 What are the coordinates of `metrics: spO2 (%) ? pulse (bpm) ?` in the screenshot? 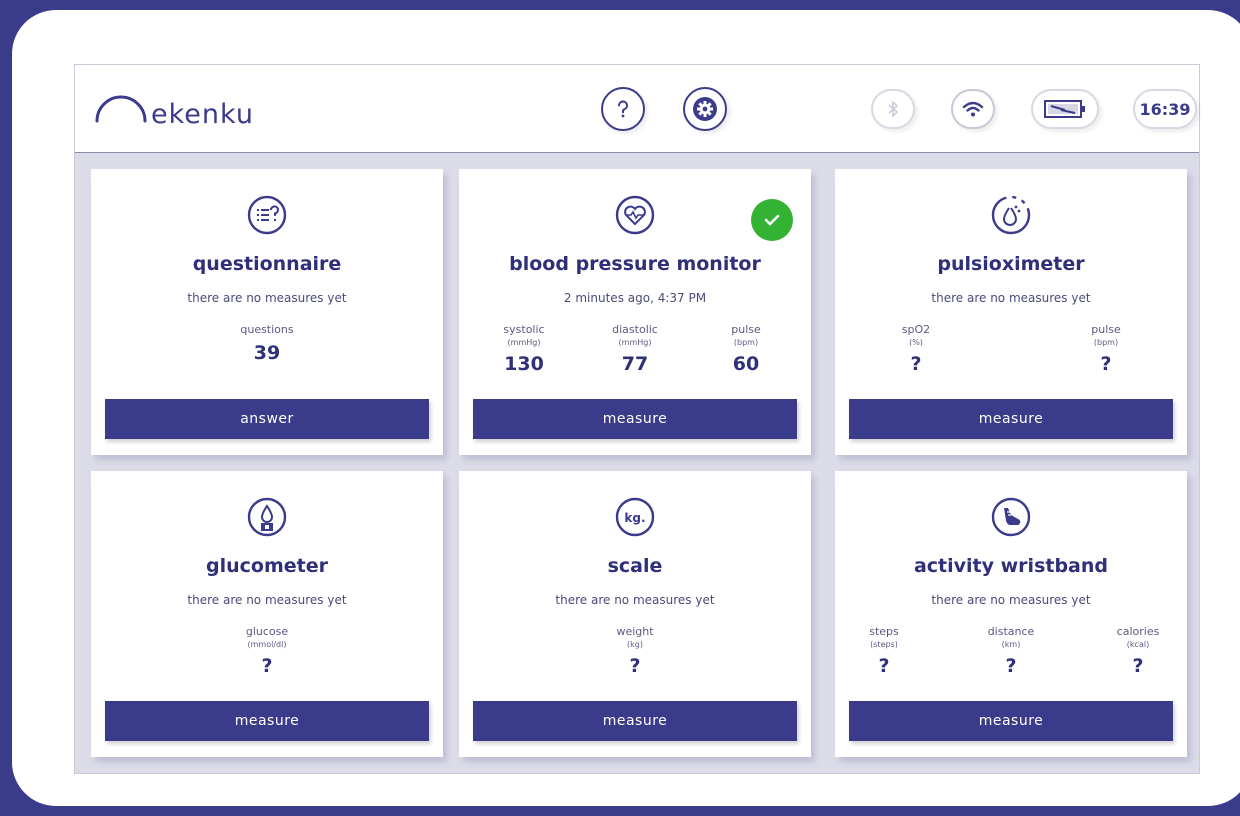 It's located at (1011, 349).